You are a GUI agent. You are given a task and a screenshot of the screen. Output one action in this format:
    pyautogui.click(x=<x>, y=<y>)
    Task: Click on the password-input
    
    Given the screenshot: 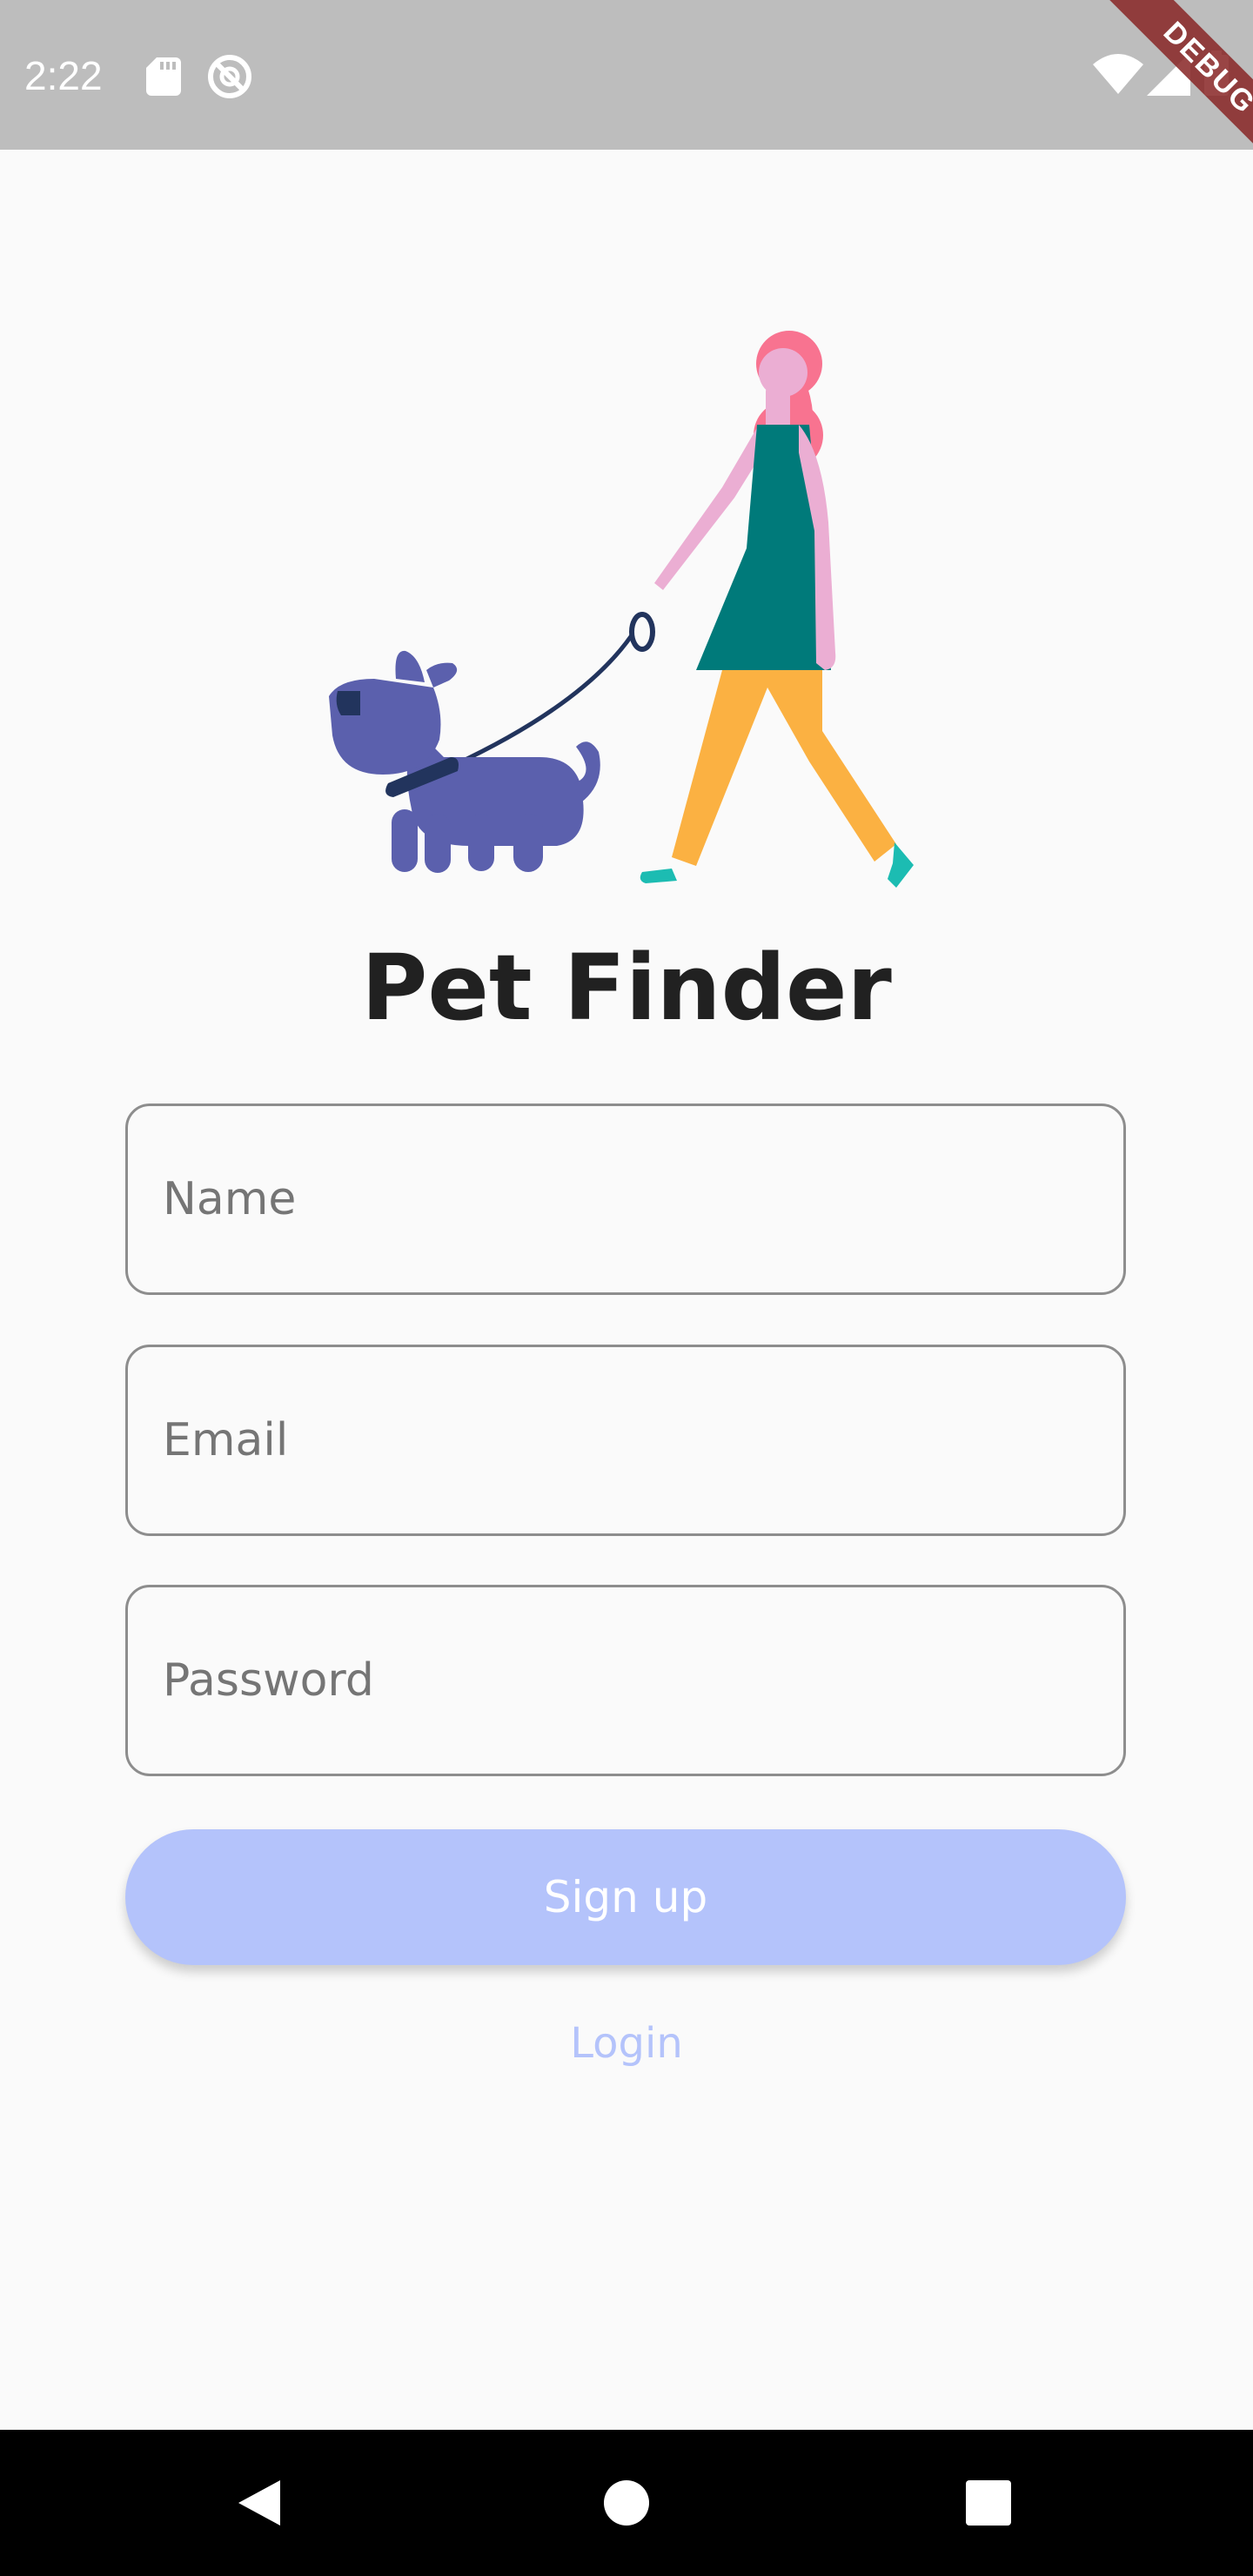 What is the action you would take?
    pyautogui.click(x=625, y=1680)
    